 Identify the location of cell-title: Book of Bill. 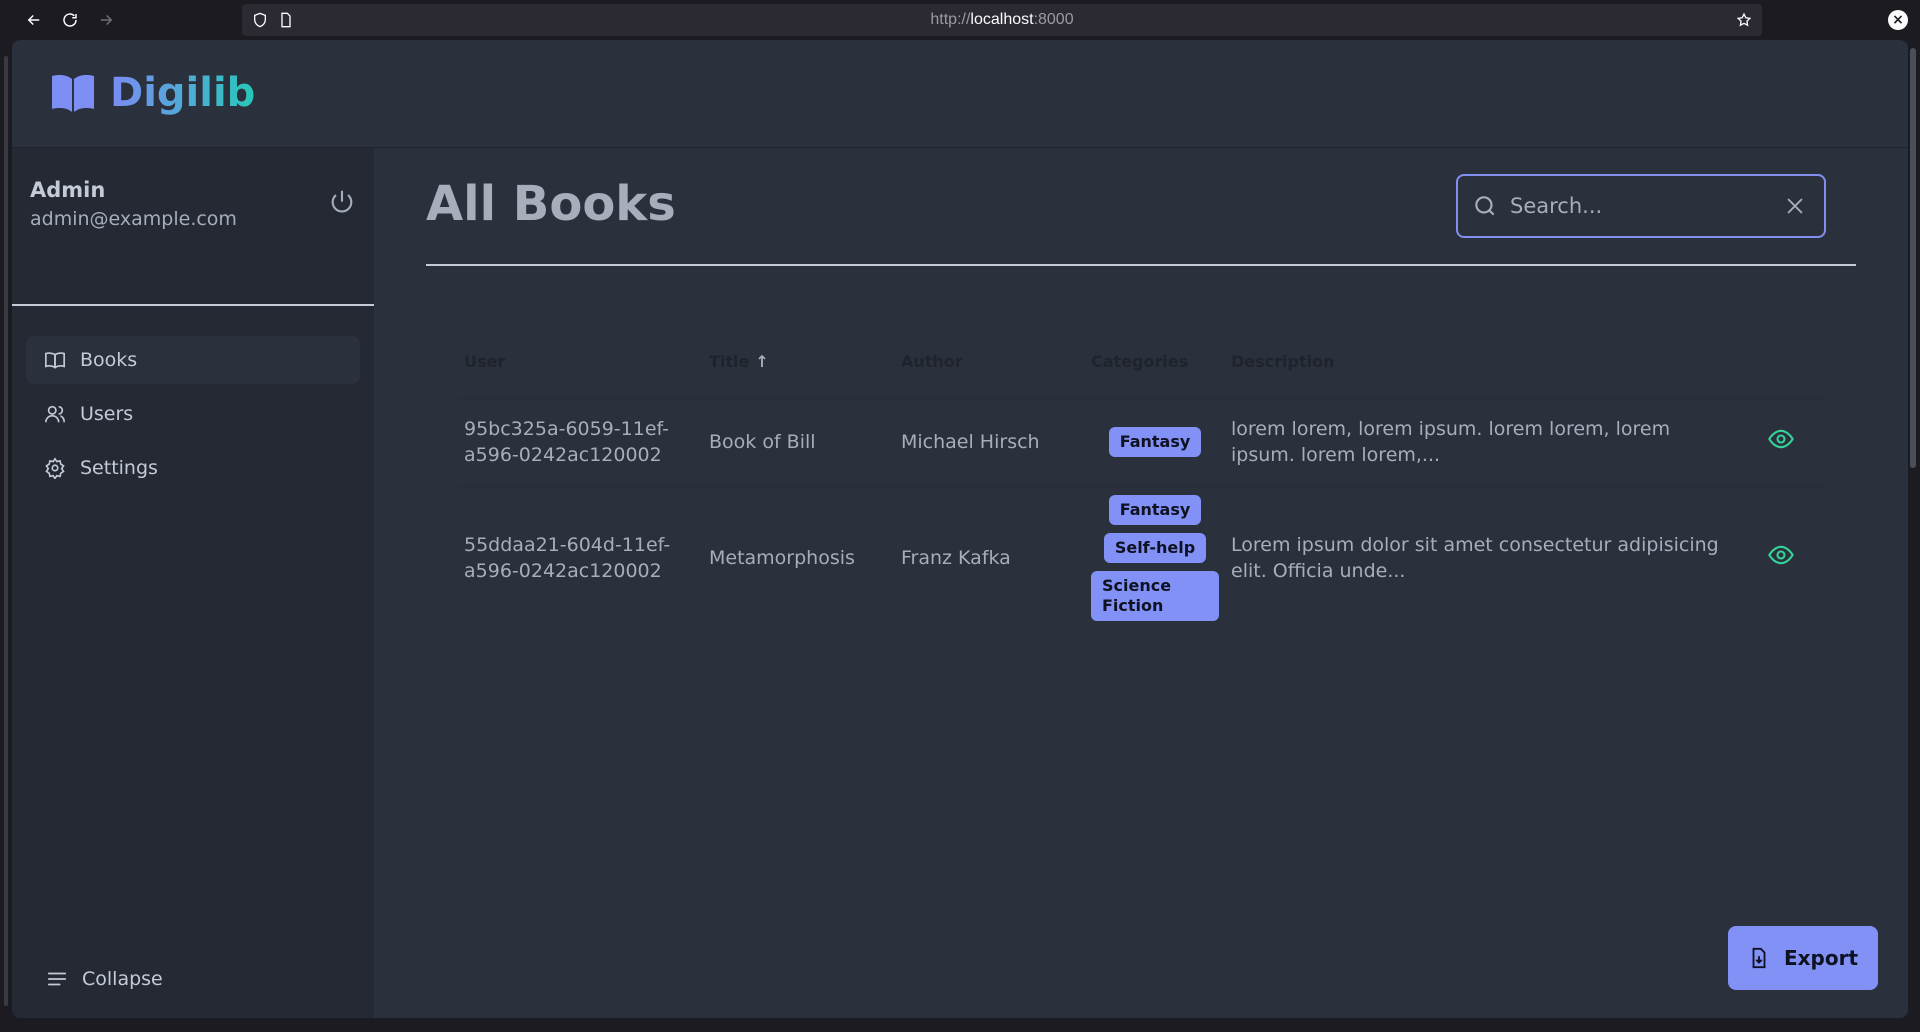
(762, 442).